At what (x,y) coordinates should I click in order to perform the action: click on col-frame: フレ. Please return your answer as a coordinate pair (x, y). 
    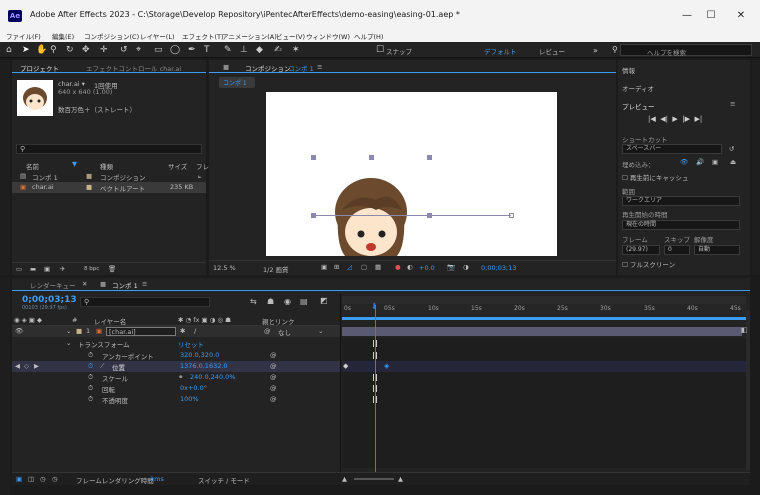
    Looking at the image, I should click on (202, 166).